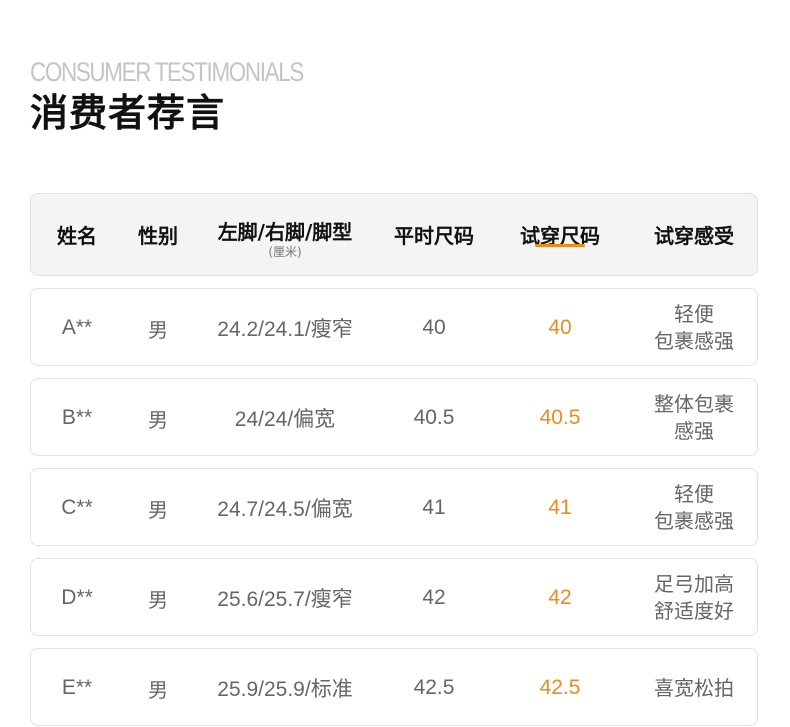 This screenshot has width=790, height=727. What do you see at coordinates (560, 507) in the screenshot?
I see `cell-trial-size: 41` at bounding box center [560, 507].